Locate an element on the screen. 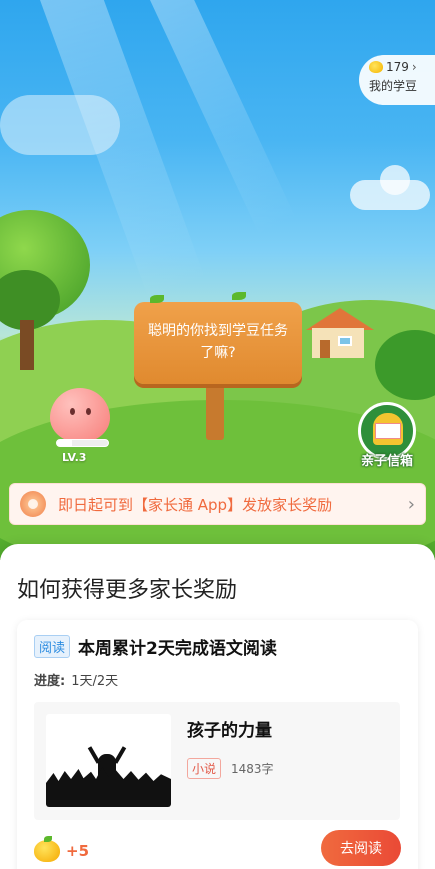 Image resolution: width=435 pixels, height=869 pixels. heart-pet-icon is located at coordinates (80, 415).